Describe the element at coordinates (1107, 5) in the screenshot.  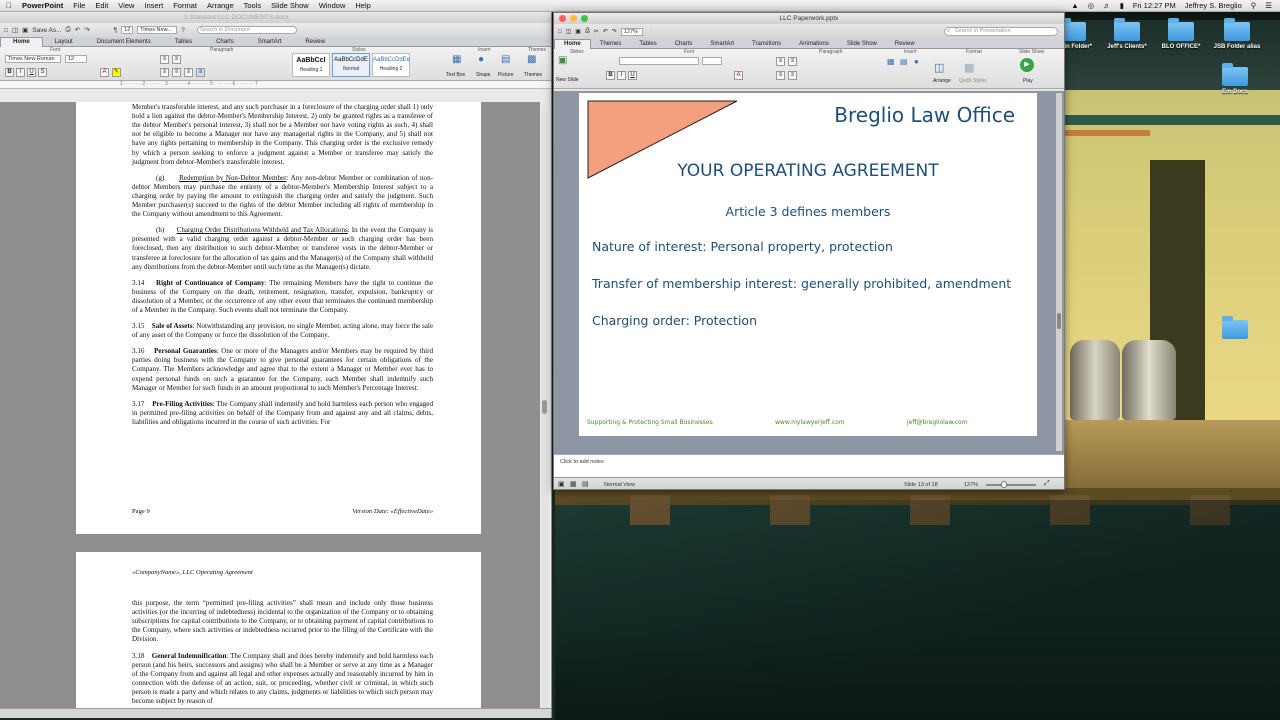
I see `volume-icon: ♬` at that location.